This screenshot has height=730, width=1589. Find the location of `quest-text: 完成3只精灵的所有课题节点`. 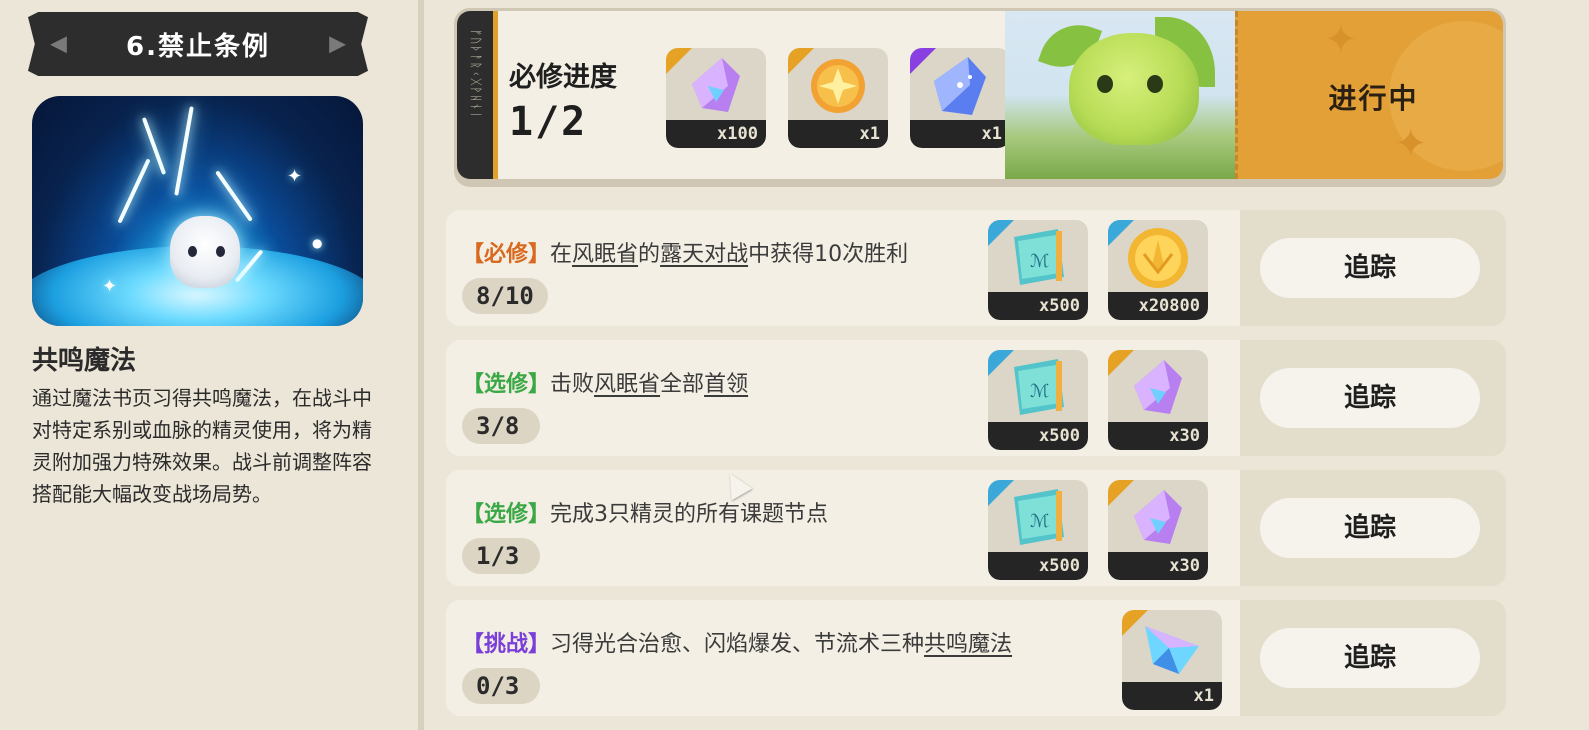

quest-text: 完成3只精灵的所有课题节点 is located at coordinates (689, 514).